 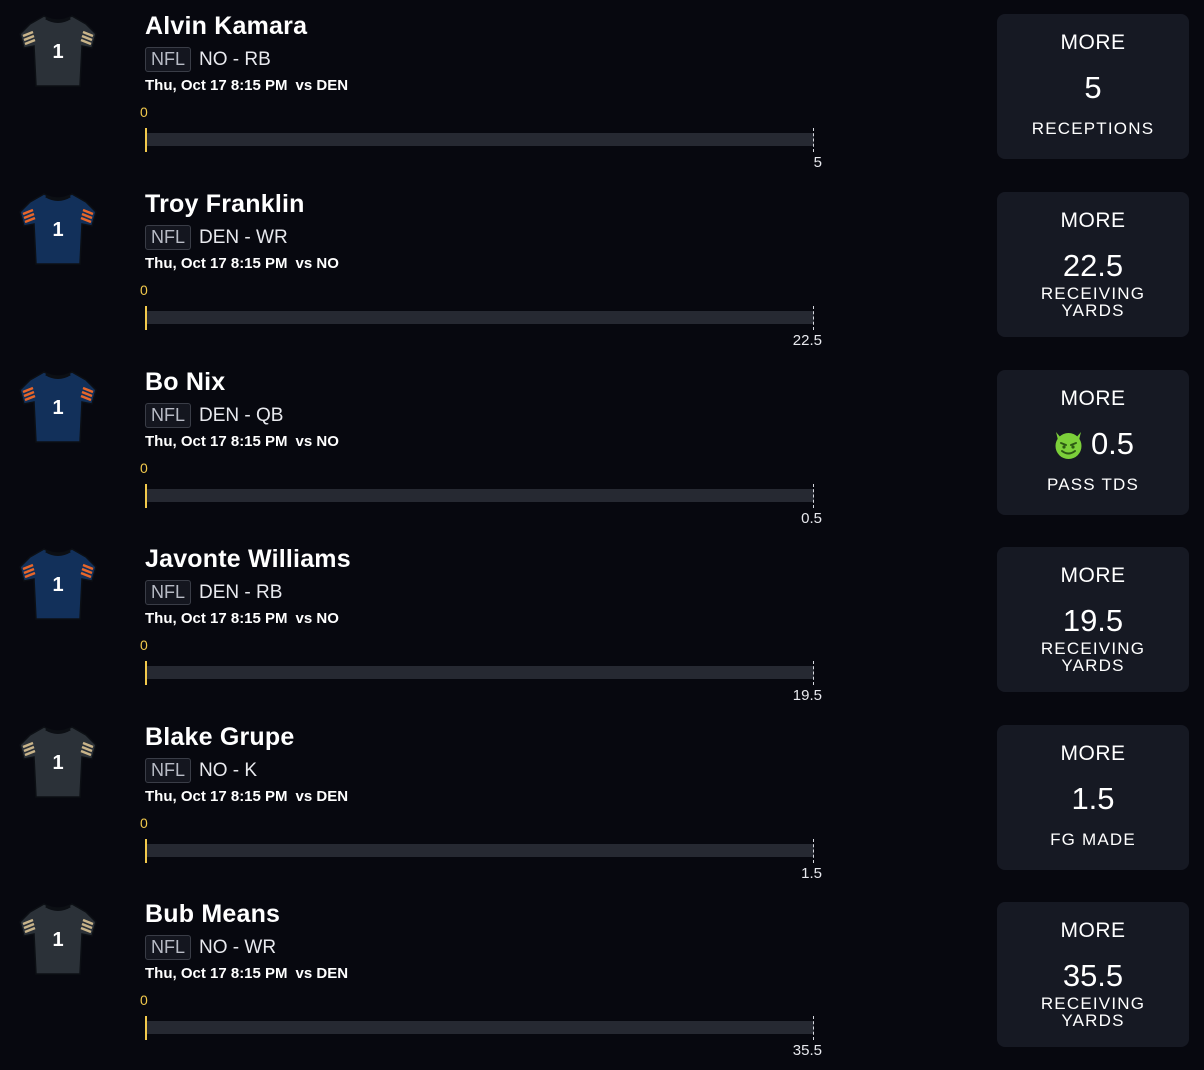 I want to click on pick-card: MORE 19.5 RECEIVING YARDS, so click(x=1093, y=619).